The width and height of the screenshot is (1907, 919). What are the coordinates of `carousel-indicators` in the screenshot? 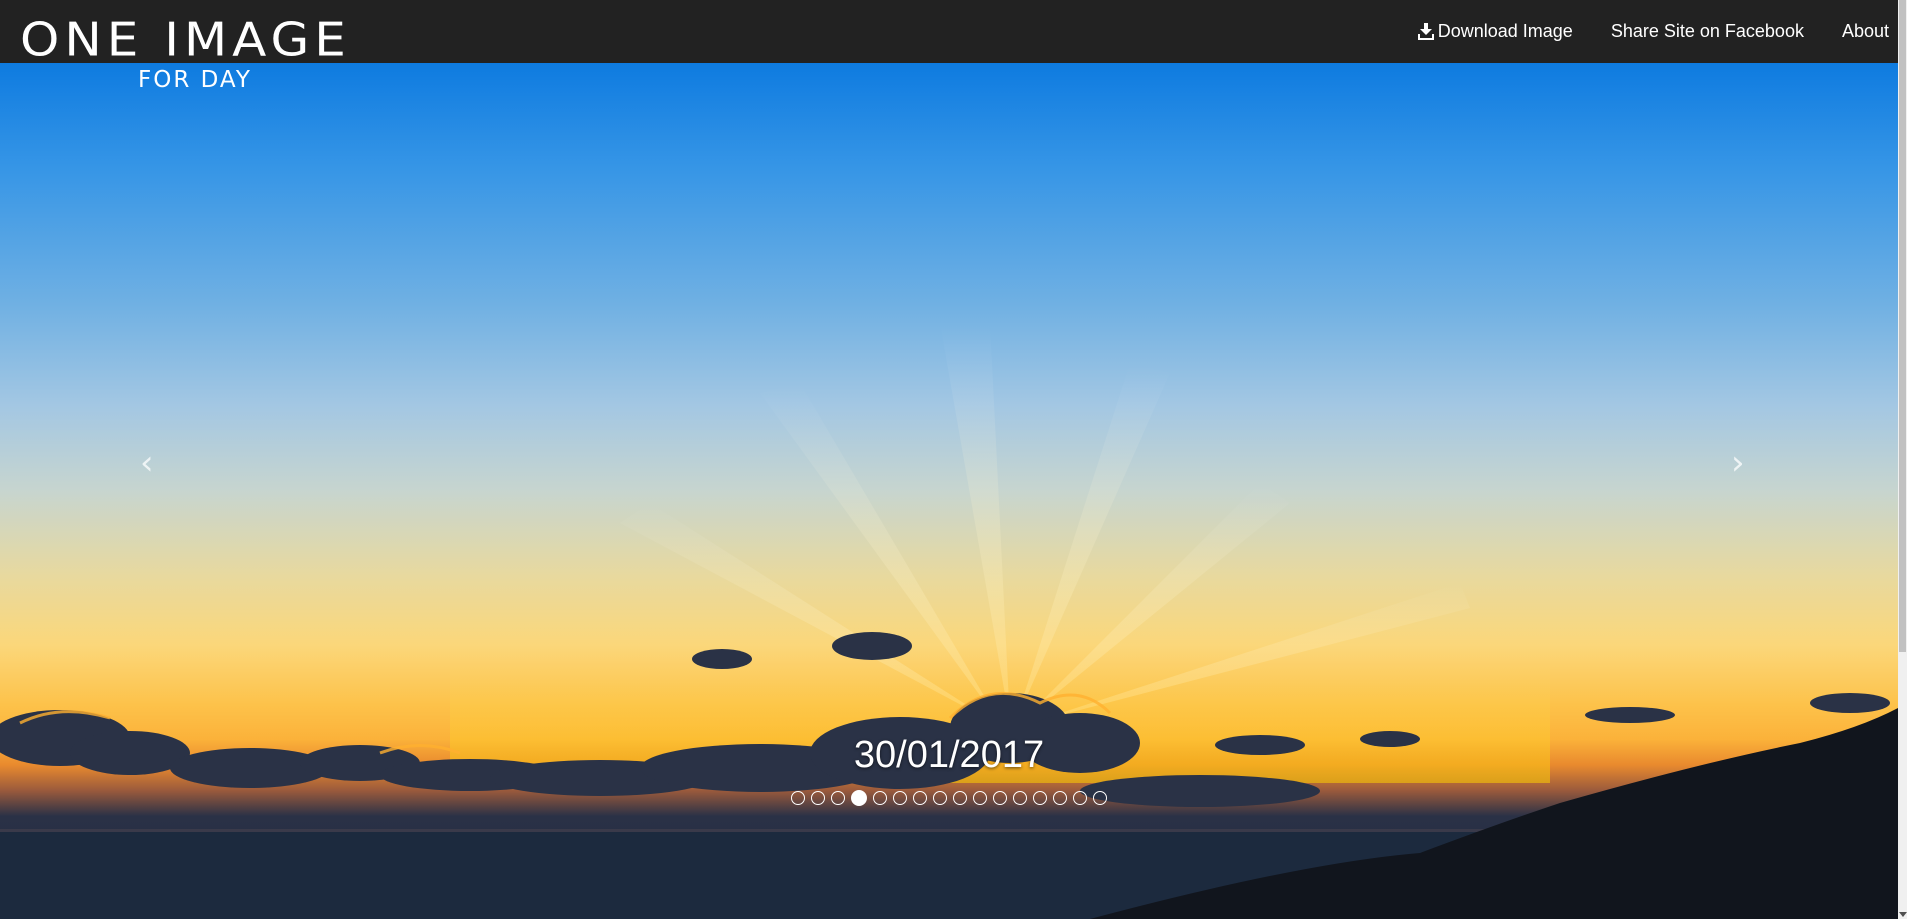 It's located at (949, 798).